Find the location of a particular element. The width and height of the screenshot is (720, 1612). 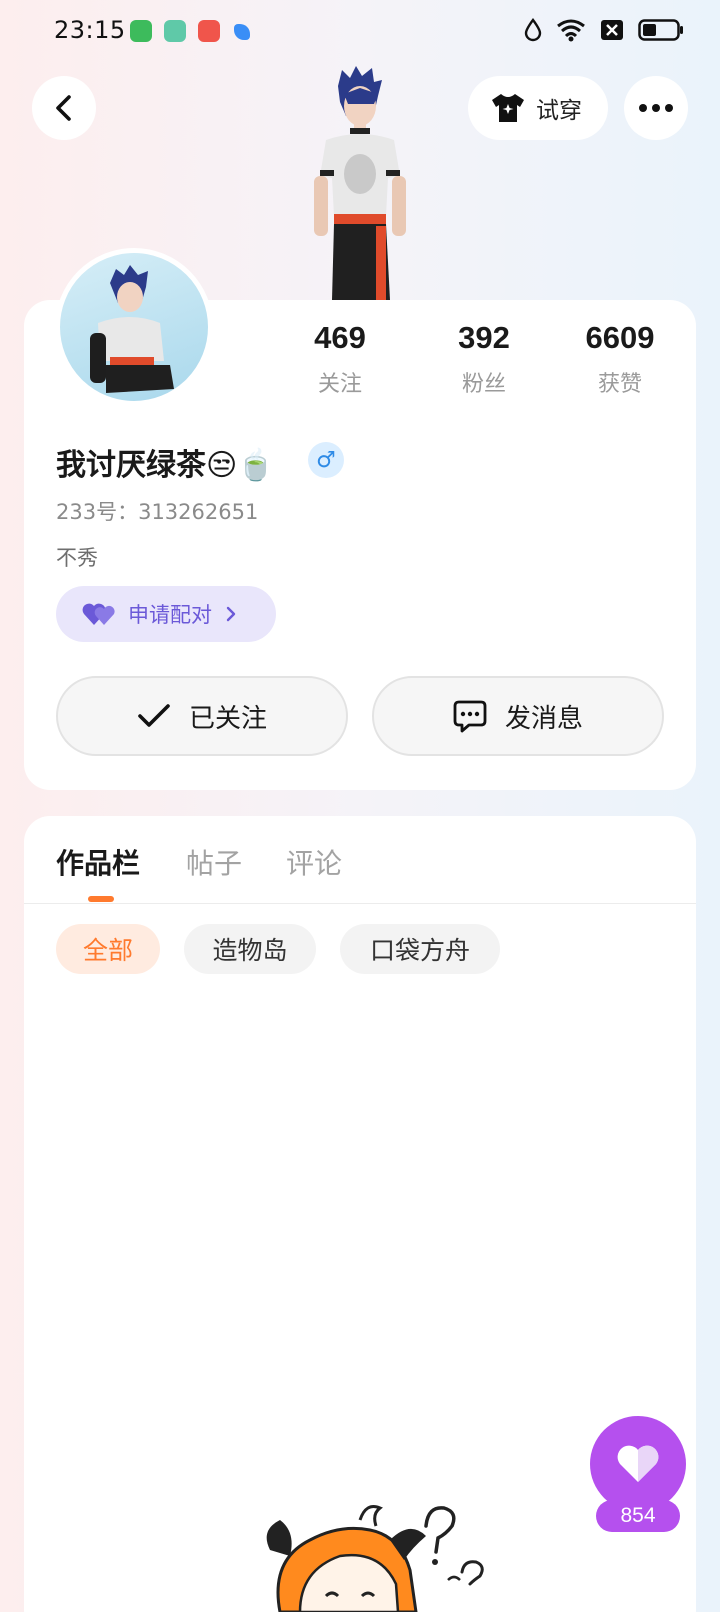

following-label: 关注 is located at coordinates (339, 384).